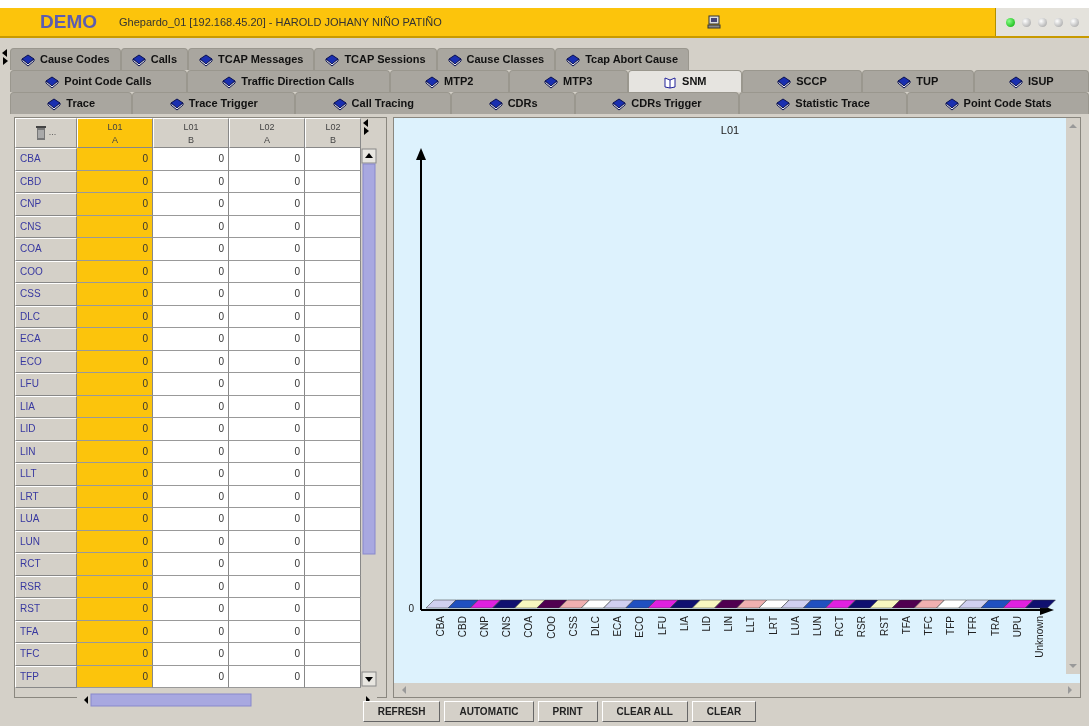  Describe the element at coordinates (884, 626) in the screenshot. I see `category-label: RST` at that location.